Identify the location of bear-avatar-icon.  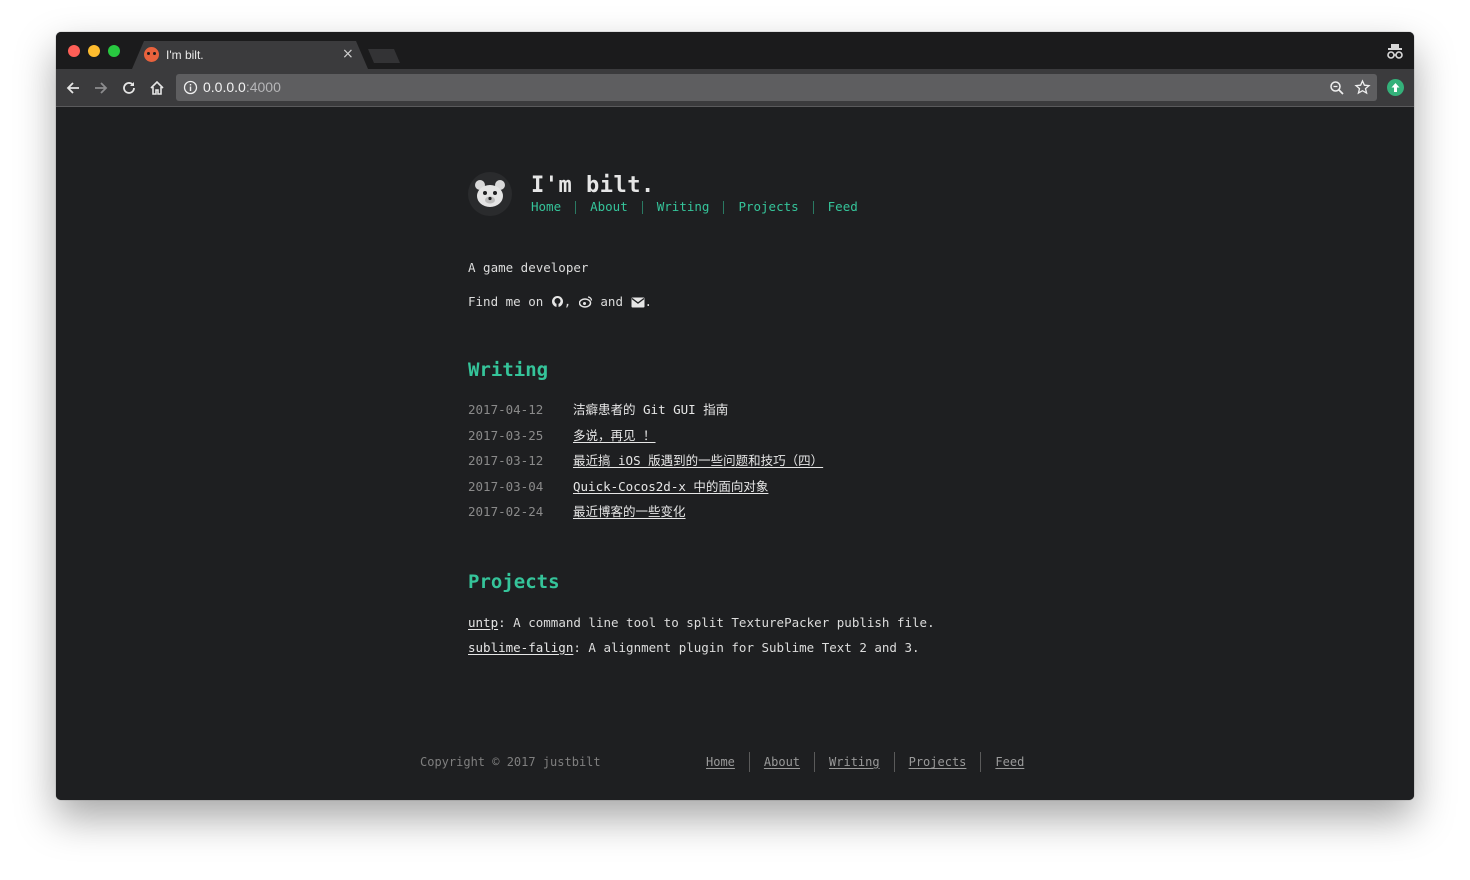
(490, 193).